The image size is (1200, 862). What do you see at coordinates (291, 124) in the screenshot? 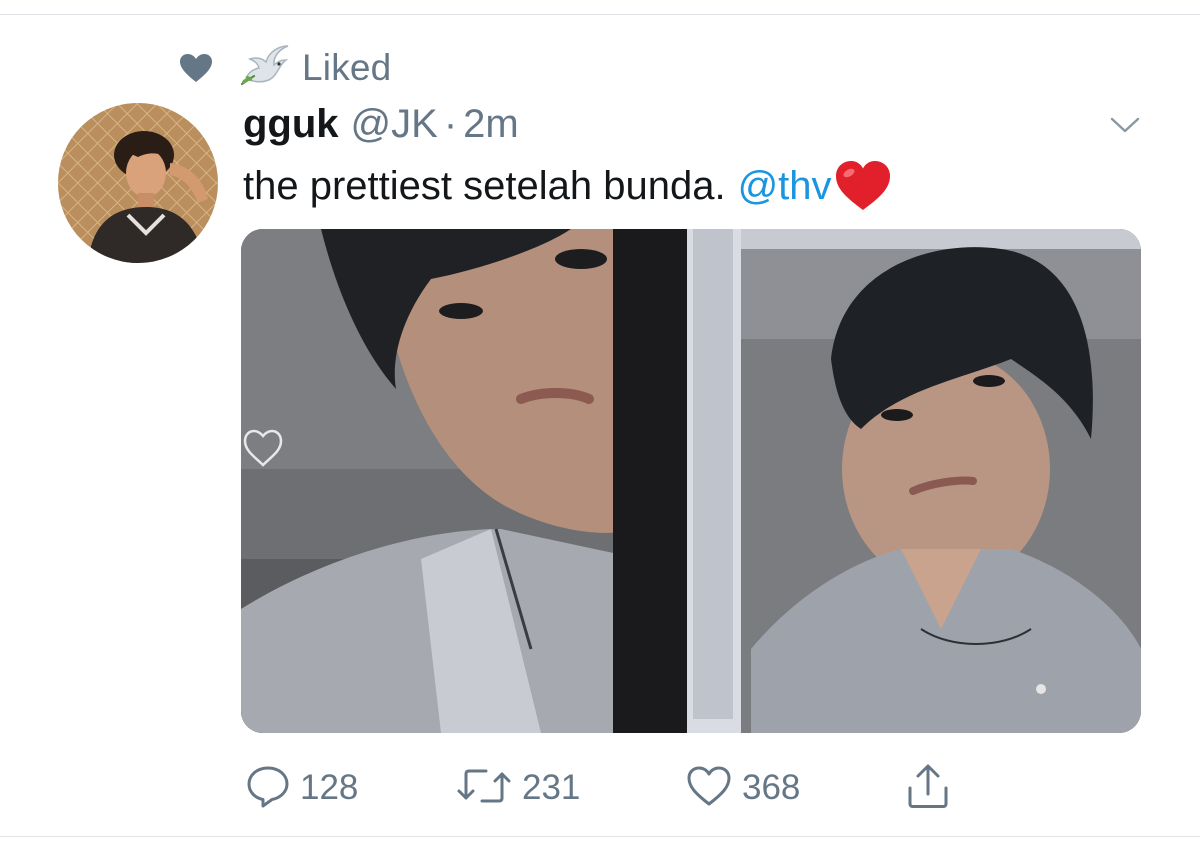
I see `display-name: gguk` at bounding box center [291, 124].